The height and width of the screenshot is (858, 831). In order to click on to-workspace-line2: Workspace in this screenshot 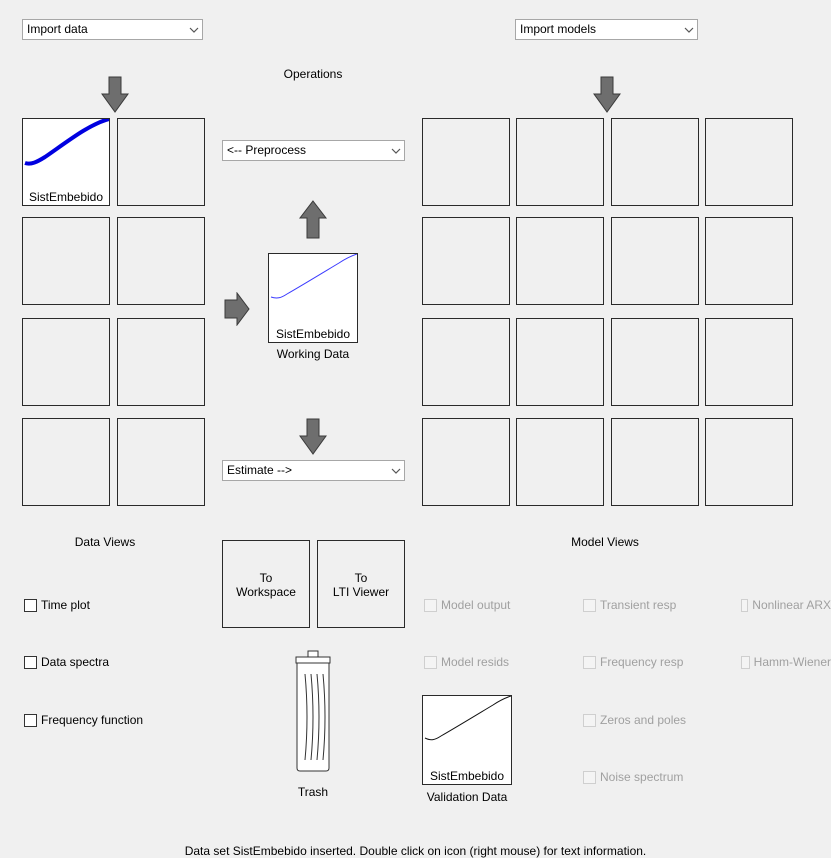, I will do `click(266, 592)`.